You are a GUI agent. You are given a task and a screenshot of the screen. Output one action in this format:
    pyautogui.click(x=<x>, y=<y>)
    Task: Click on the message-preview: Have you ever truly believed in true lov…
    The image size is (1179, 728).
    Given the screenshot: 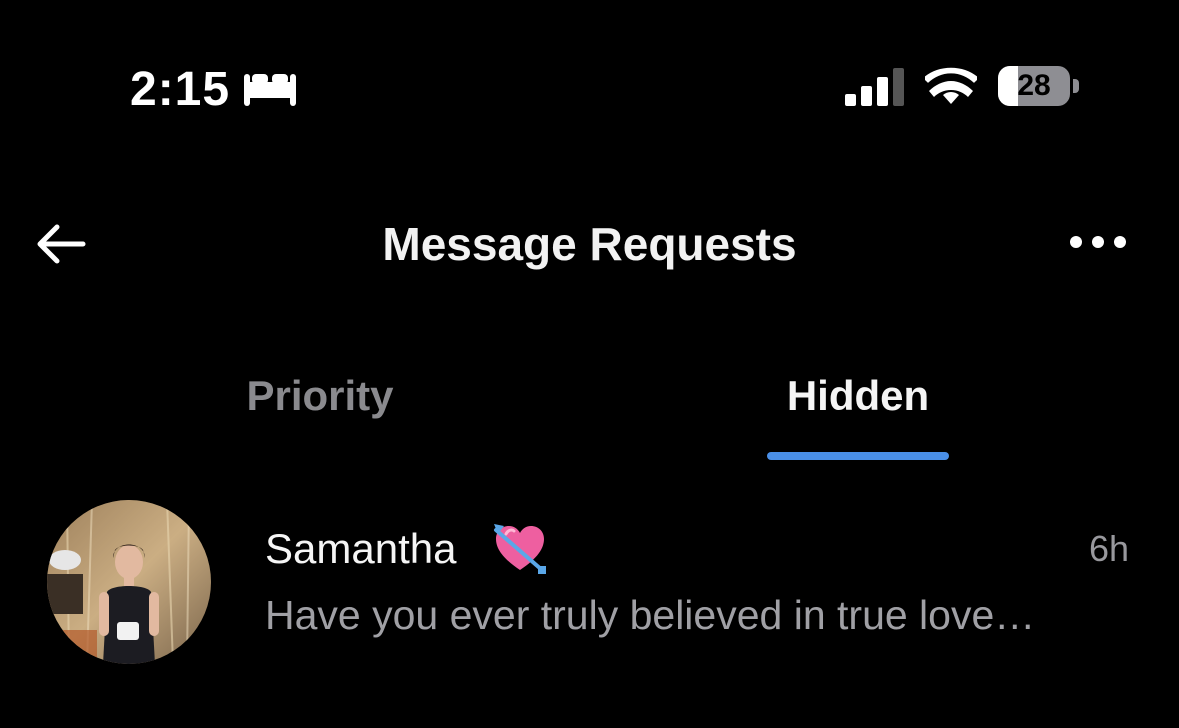 What is the action you would take?
    pyautogui.click(x=650, y=615)
    